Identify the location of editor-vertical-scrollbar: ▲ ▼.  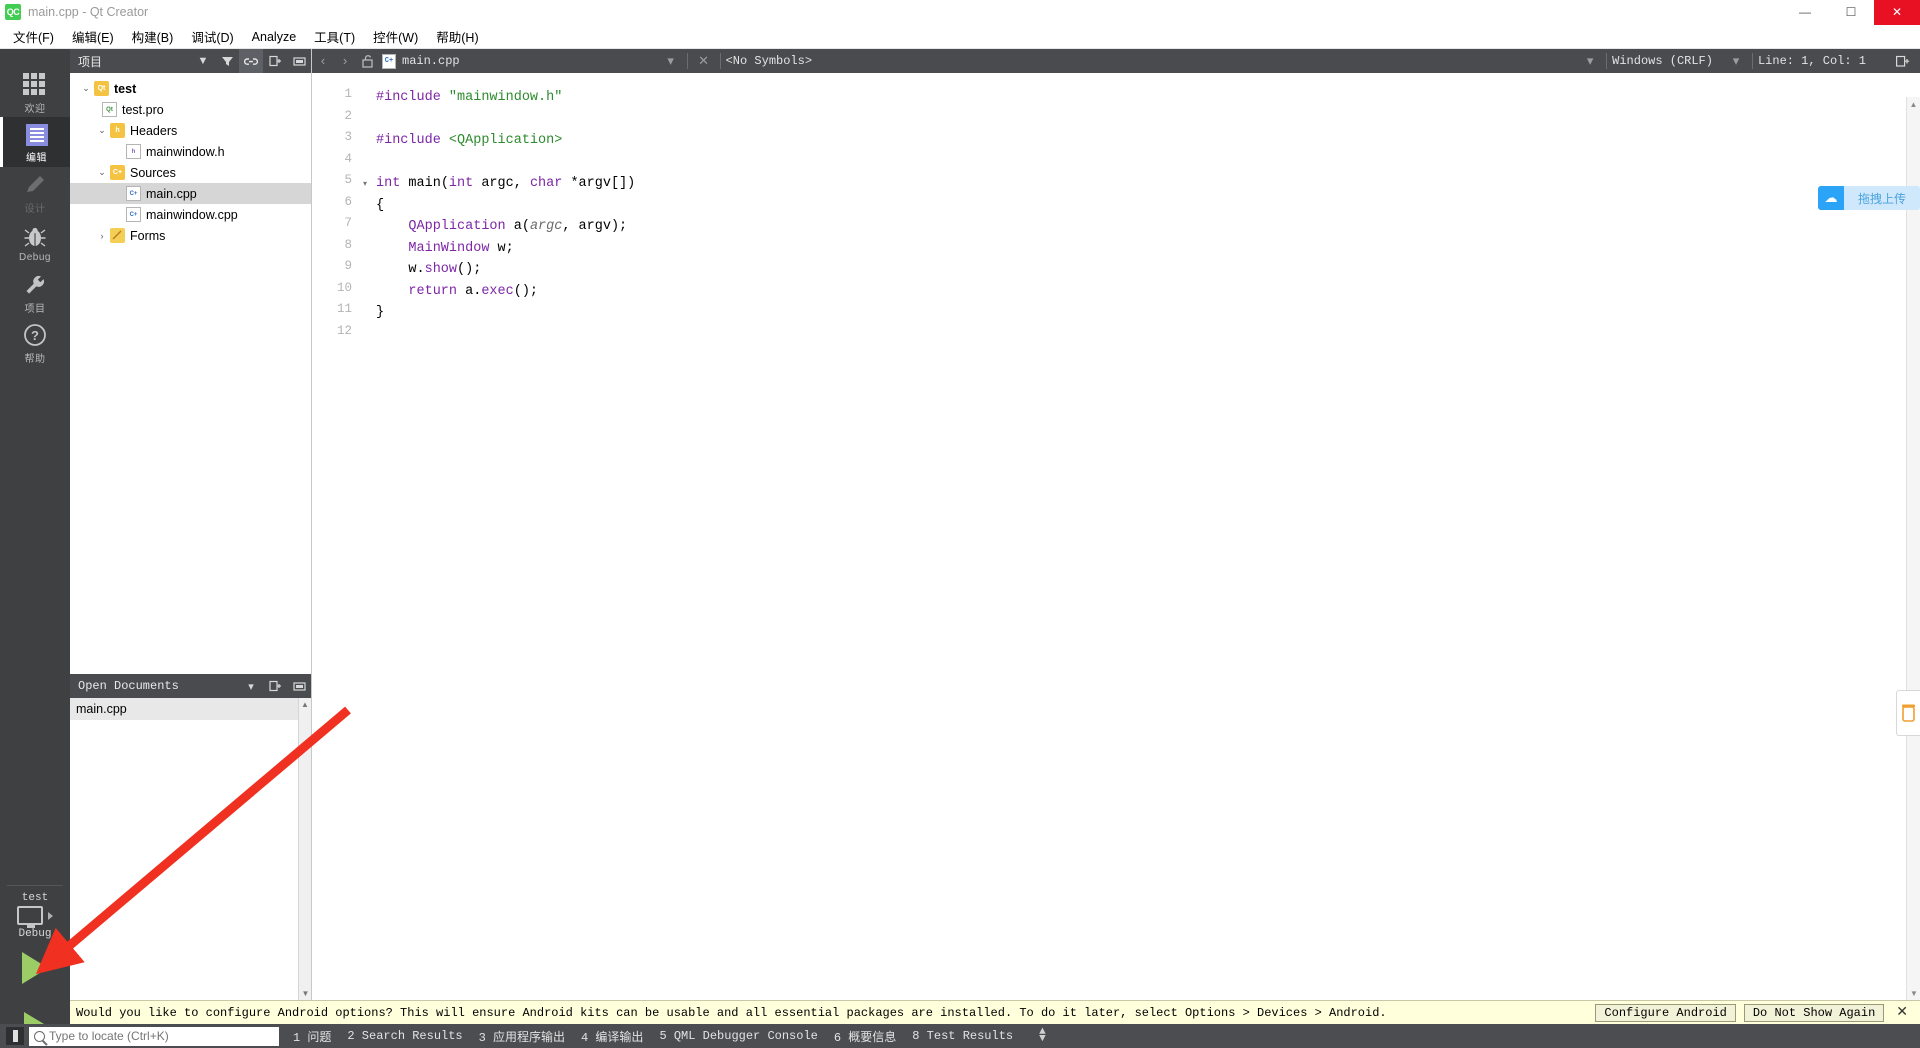
(1913, 548).